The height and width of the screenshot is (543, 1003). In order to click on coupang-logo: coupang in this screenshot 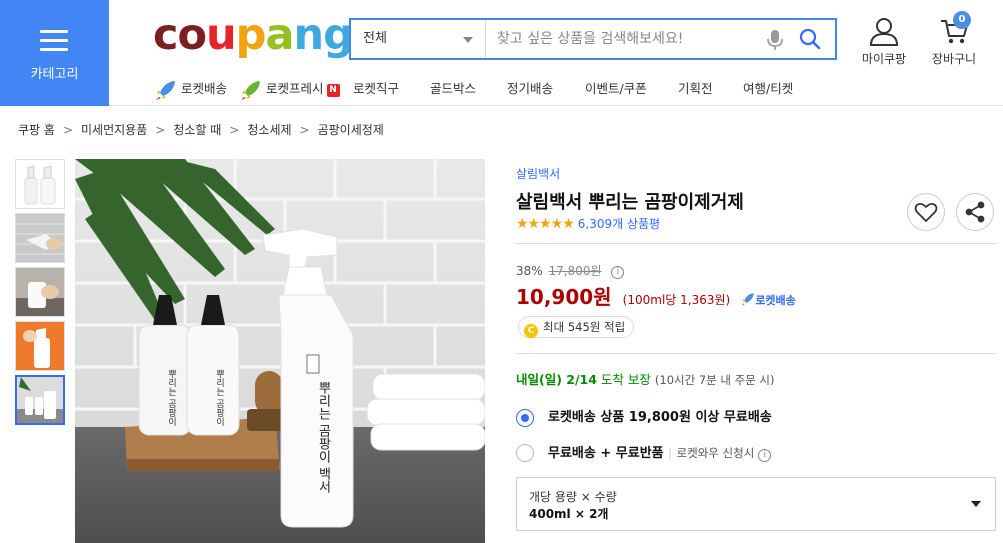, I will do `click(253, 35)`.